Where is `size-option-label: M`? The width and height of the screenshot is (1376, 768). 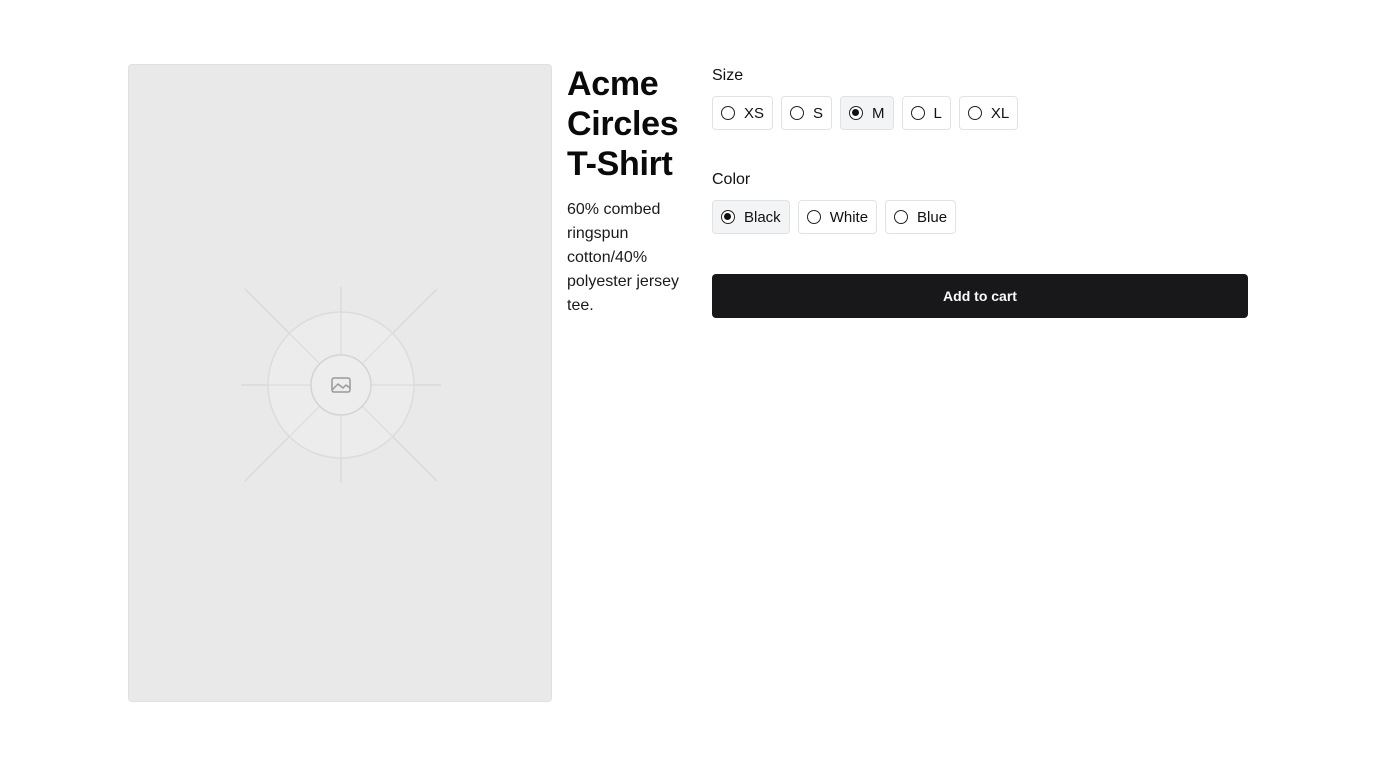
size-option-label: M is located at coordinates (878, 113).